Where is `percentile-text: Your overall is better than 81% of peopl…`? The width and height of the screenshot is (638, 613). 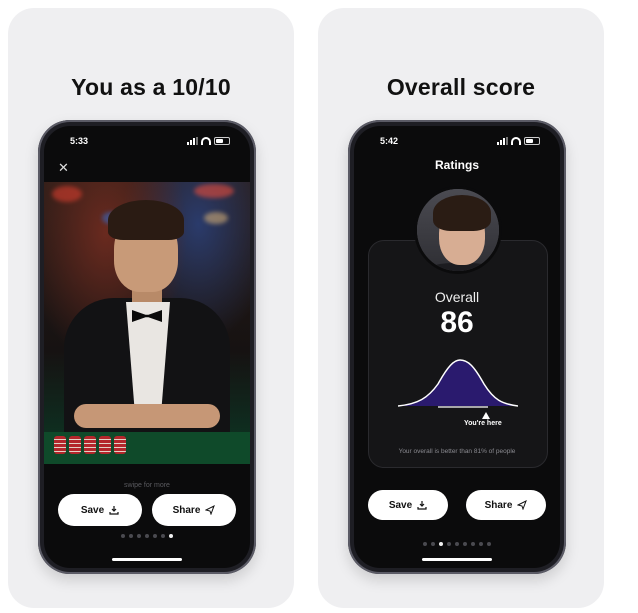
percentile-text: Your overall is better than 81% of peopl… is located at coordinates (457, 451).